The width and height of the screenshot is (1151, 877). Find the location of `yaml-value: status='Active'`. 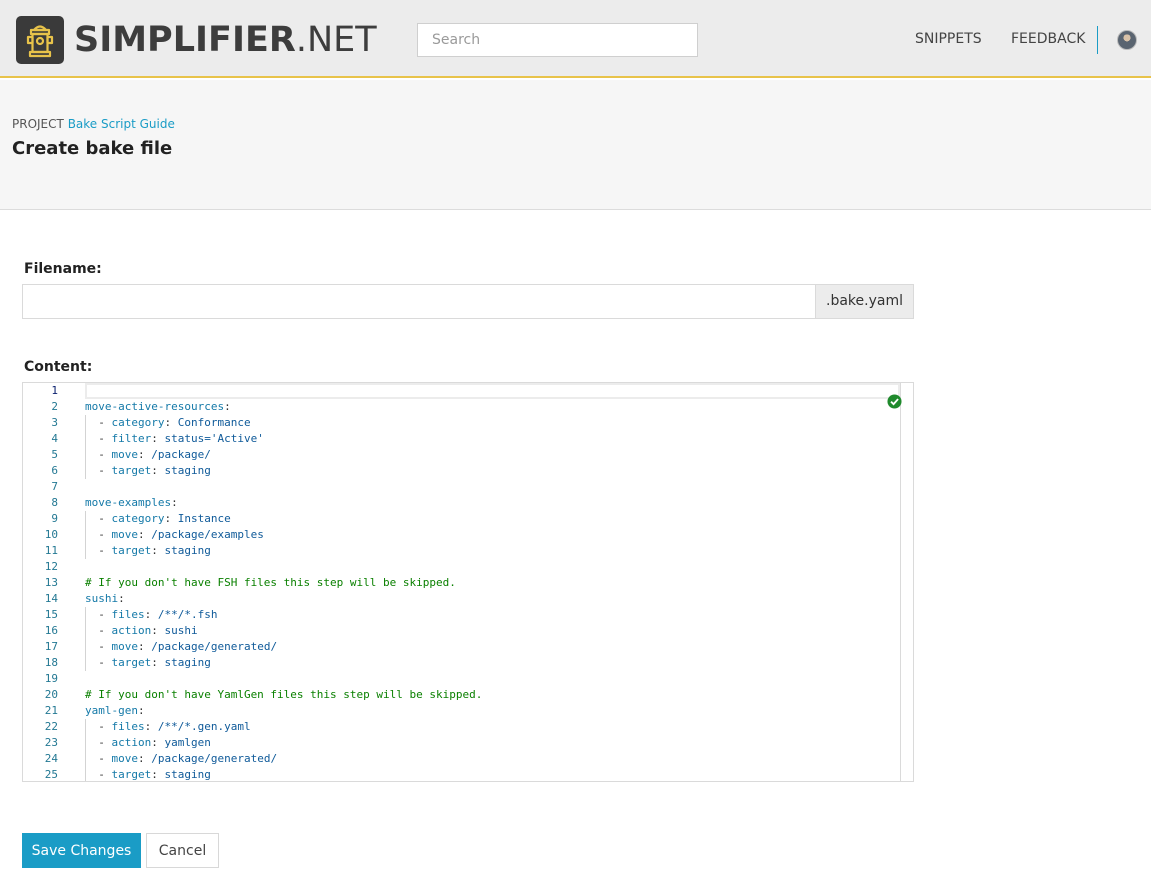

yaml-value: status='Active' is located at coordinates (214, 438).